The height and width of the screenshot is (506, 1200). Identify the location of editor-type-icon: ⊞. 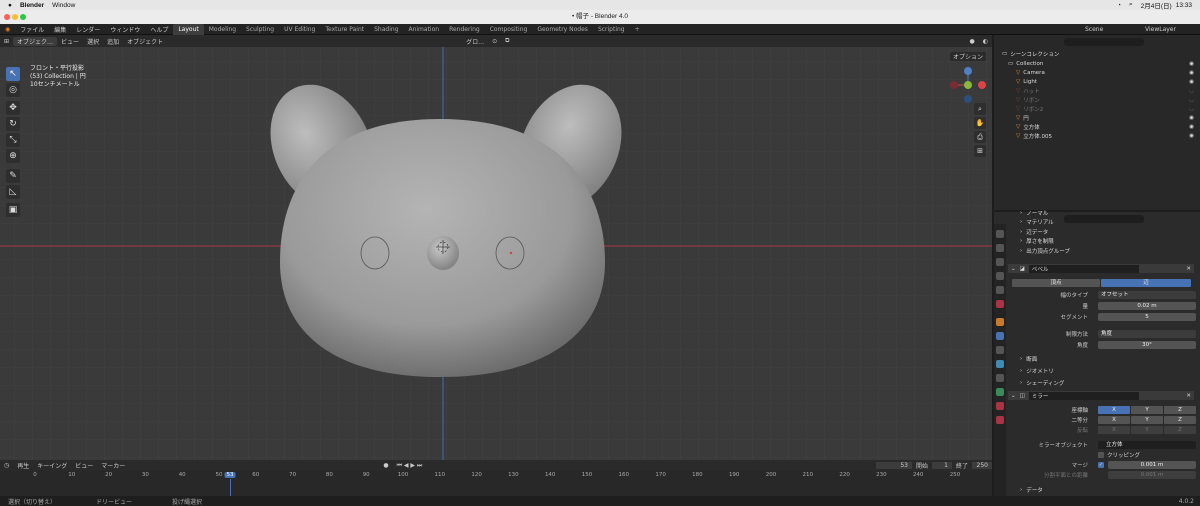
(6, 41).